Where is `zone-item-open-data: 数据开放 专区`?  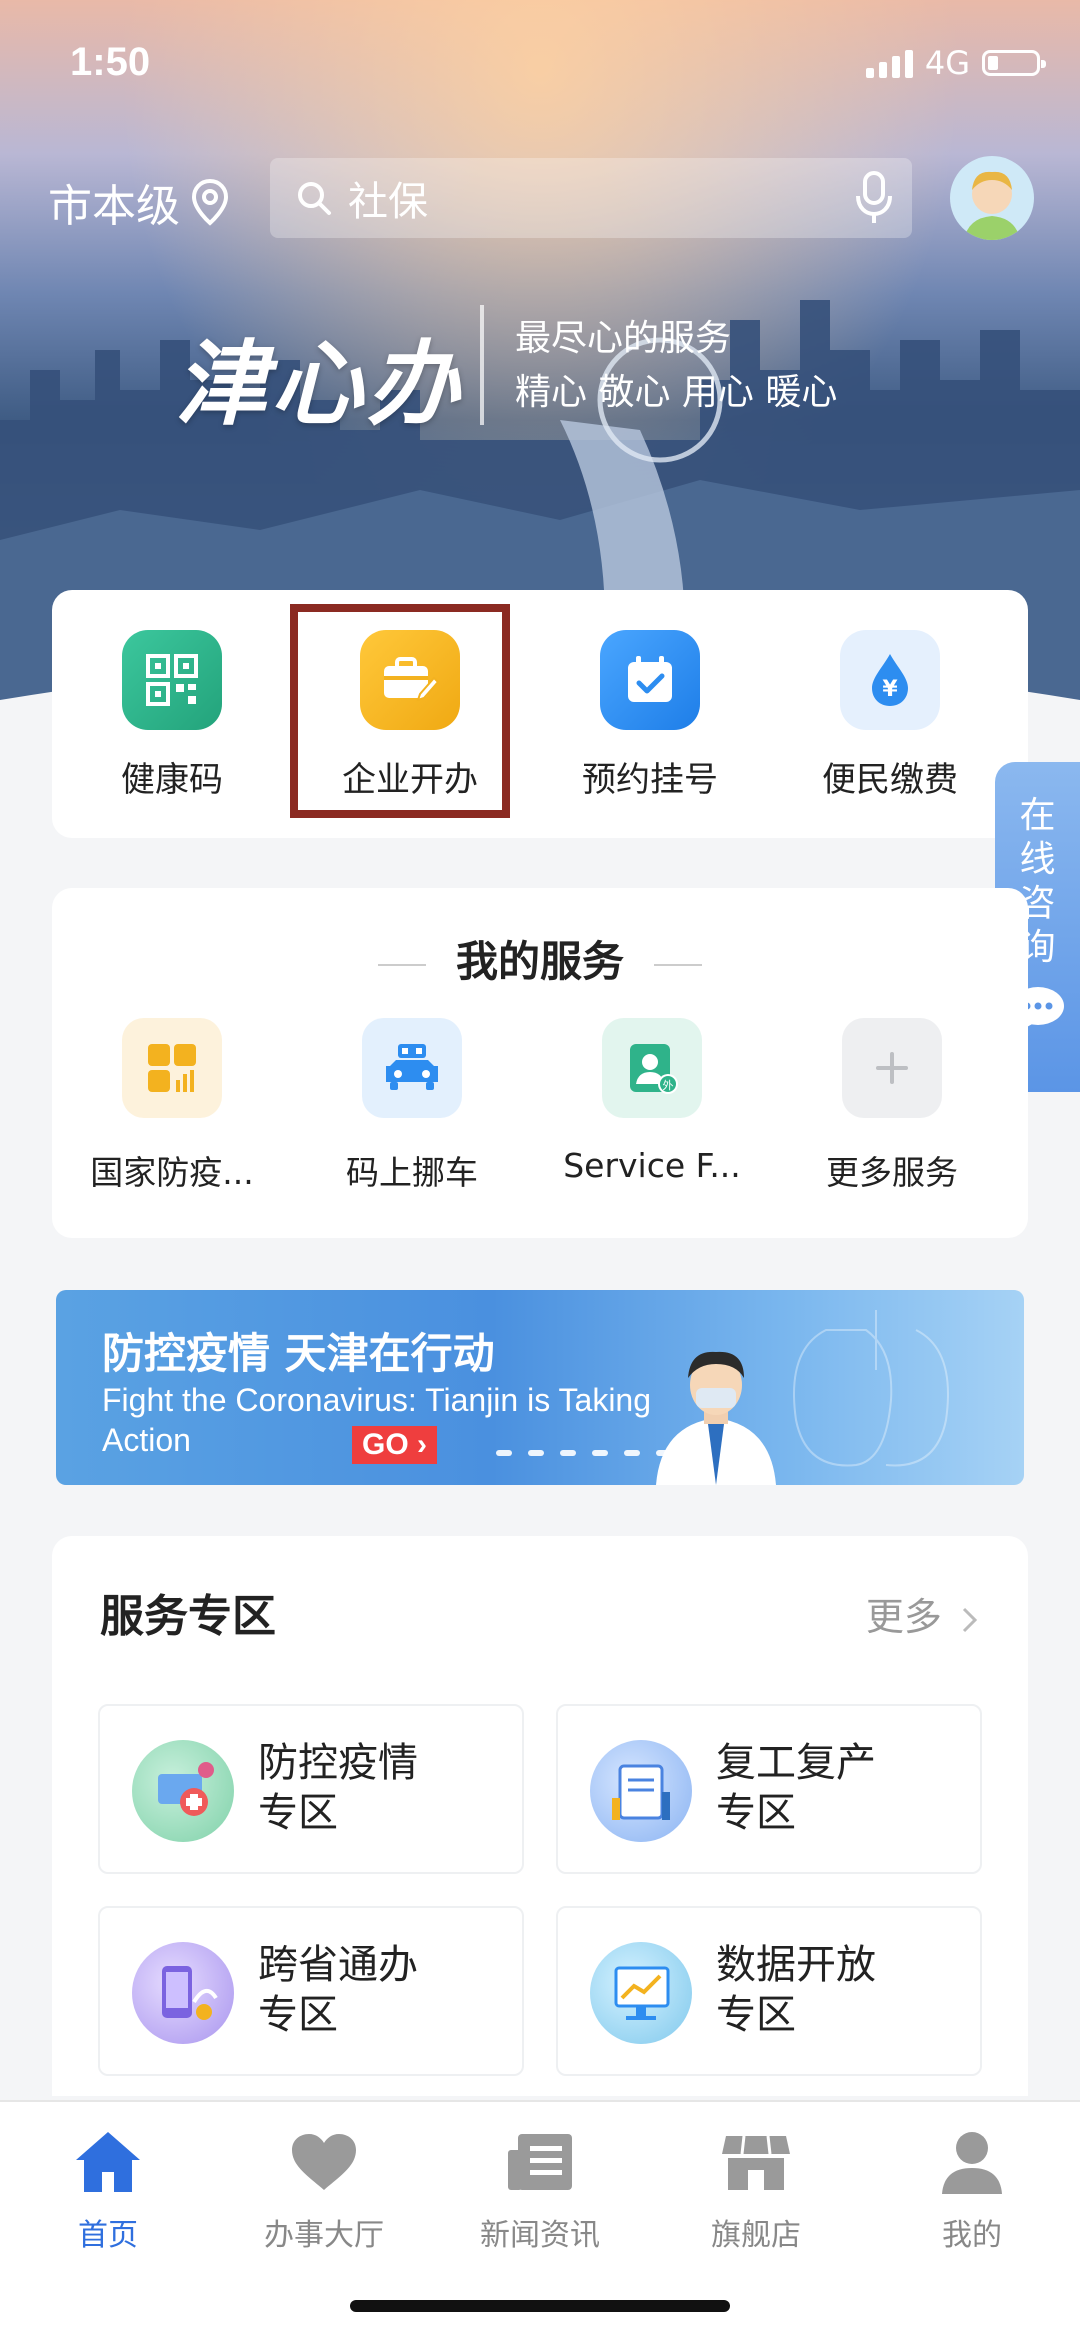 zone-item-open-data: 数据开放 专区 is located at coordinates (769, 1991).